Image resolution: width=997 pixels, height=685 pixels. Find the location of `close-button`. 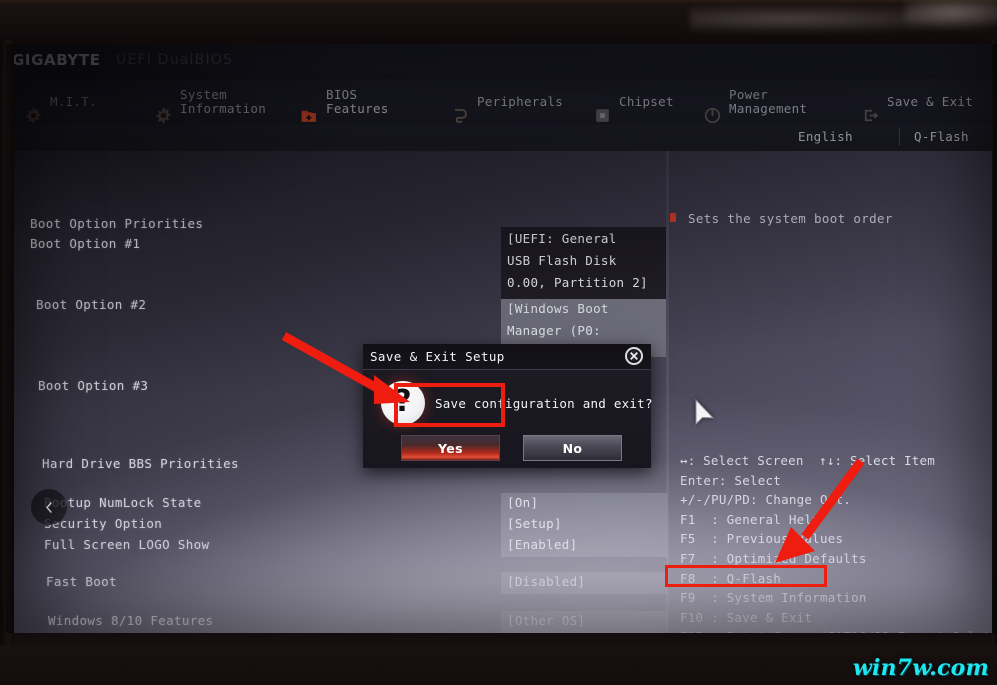

close-button is located at coordinates (634, 356).